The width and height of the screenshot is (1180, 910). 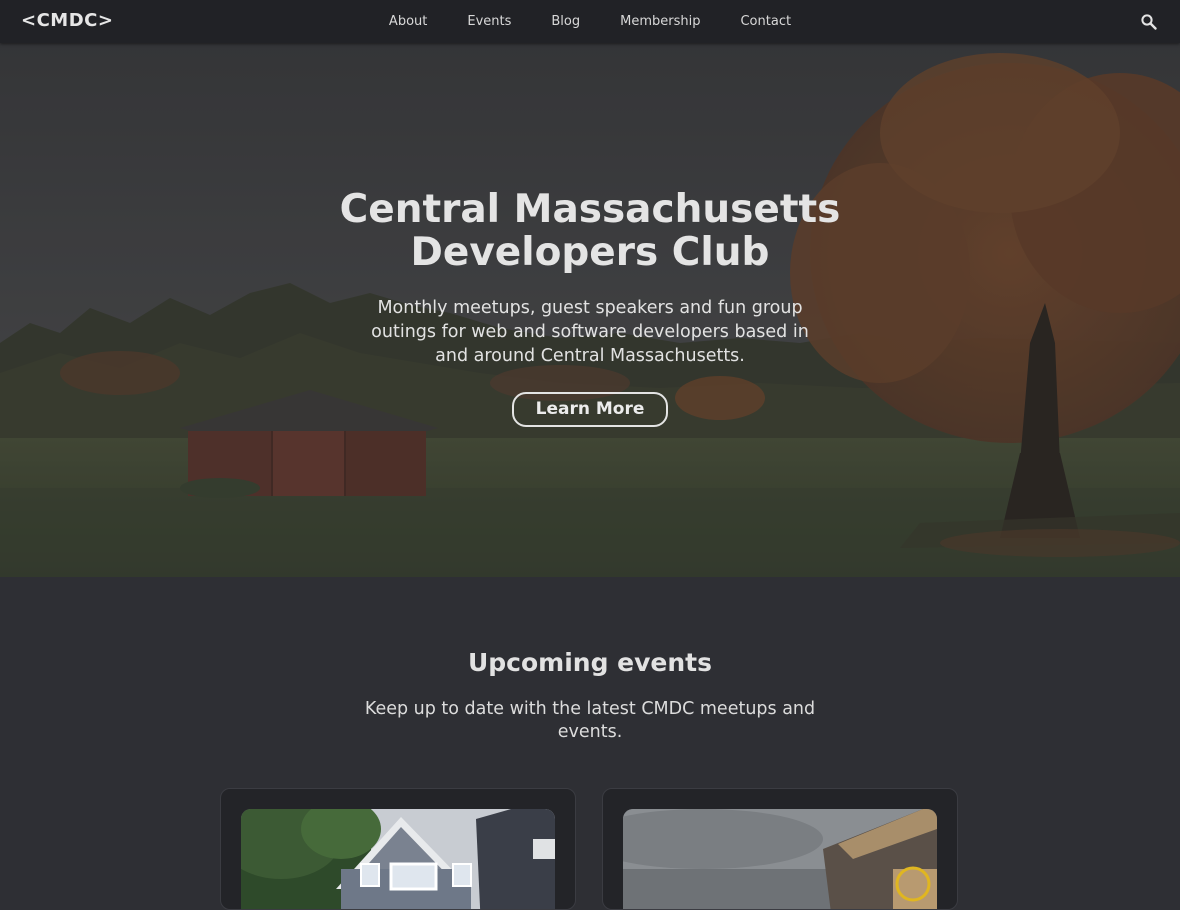 What do you see at coordinates (590, 409) in the screenshot?
I see `learn-more-button: Learn More` at bounding box center [590, 409].